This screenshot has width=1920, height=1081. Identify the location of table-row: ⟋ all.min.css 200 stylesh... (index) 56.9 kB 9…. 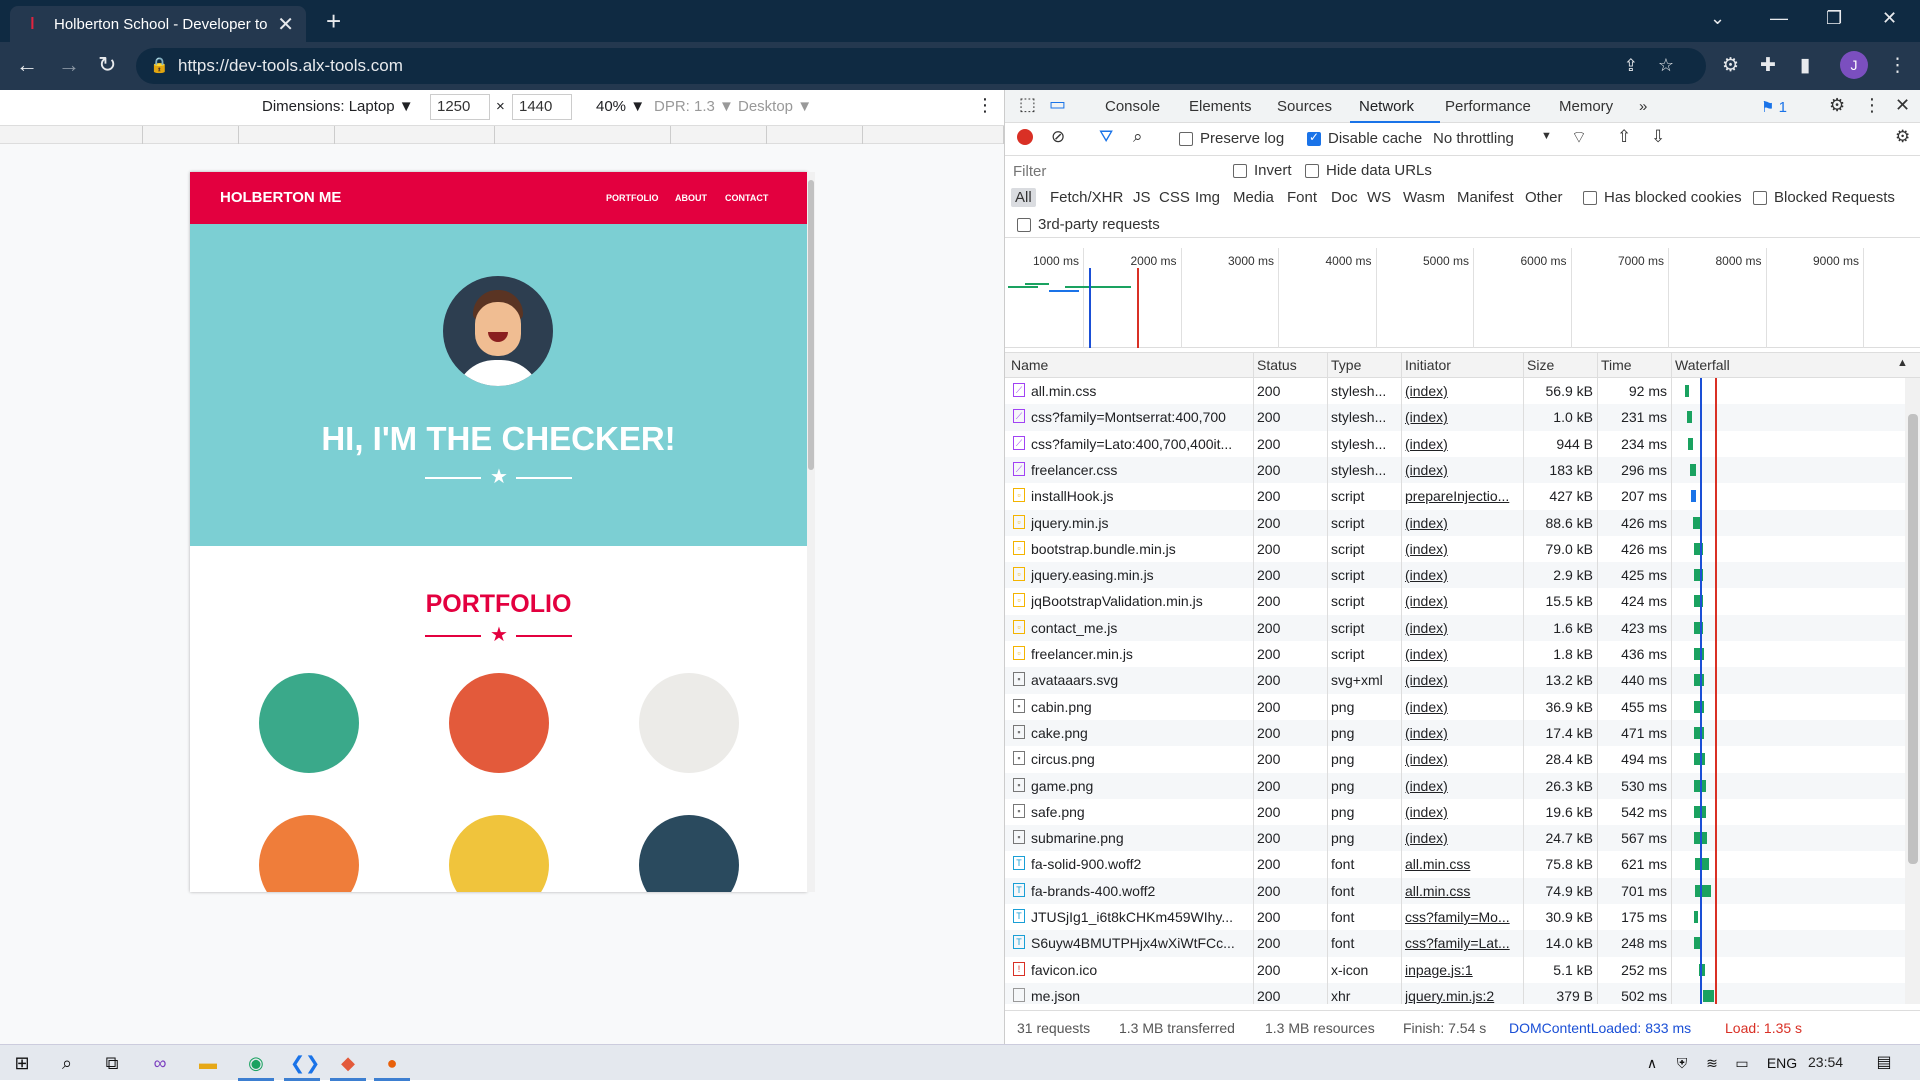
(1455, 391).